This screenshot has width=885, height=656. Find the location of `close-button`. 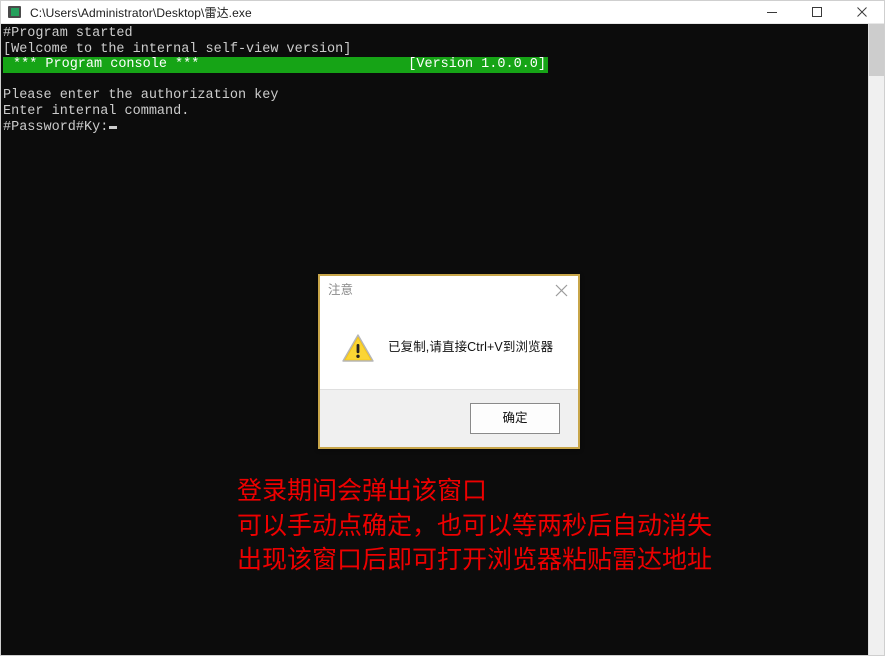

close-button is located at coordinates (861, 12).